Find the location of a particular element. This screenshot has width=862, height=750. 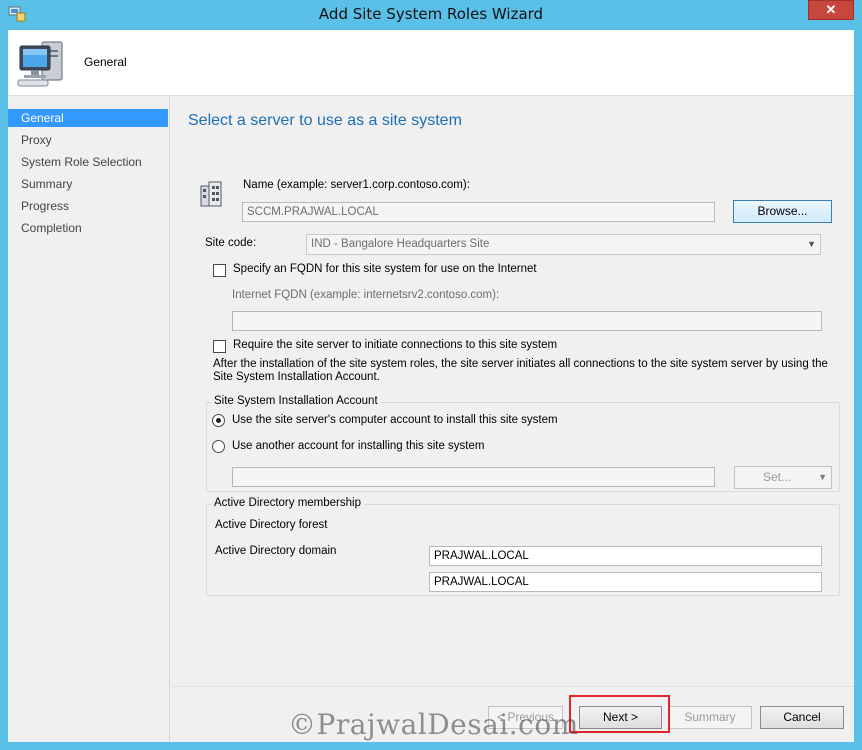

fqdn-checkbox is located at coordinates (219, 270).